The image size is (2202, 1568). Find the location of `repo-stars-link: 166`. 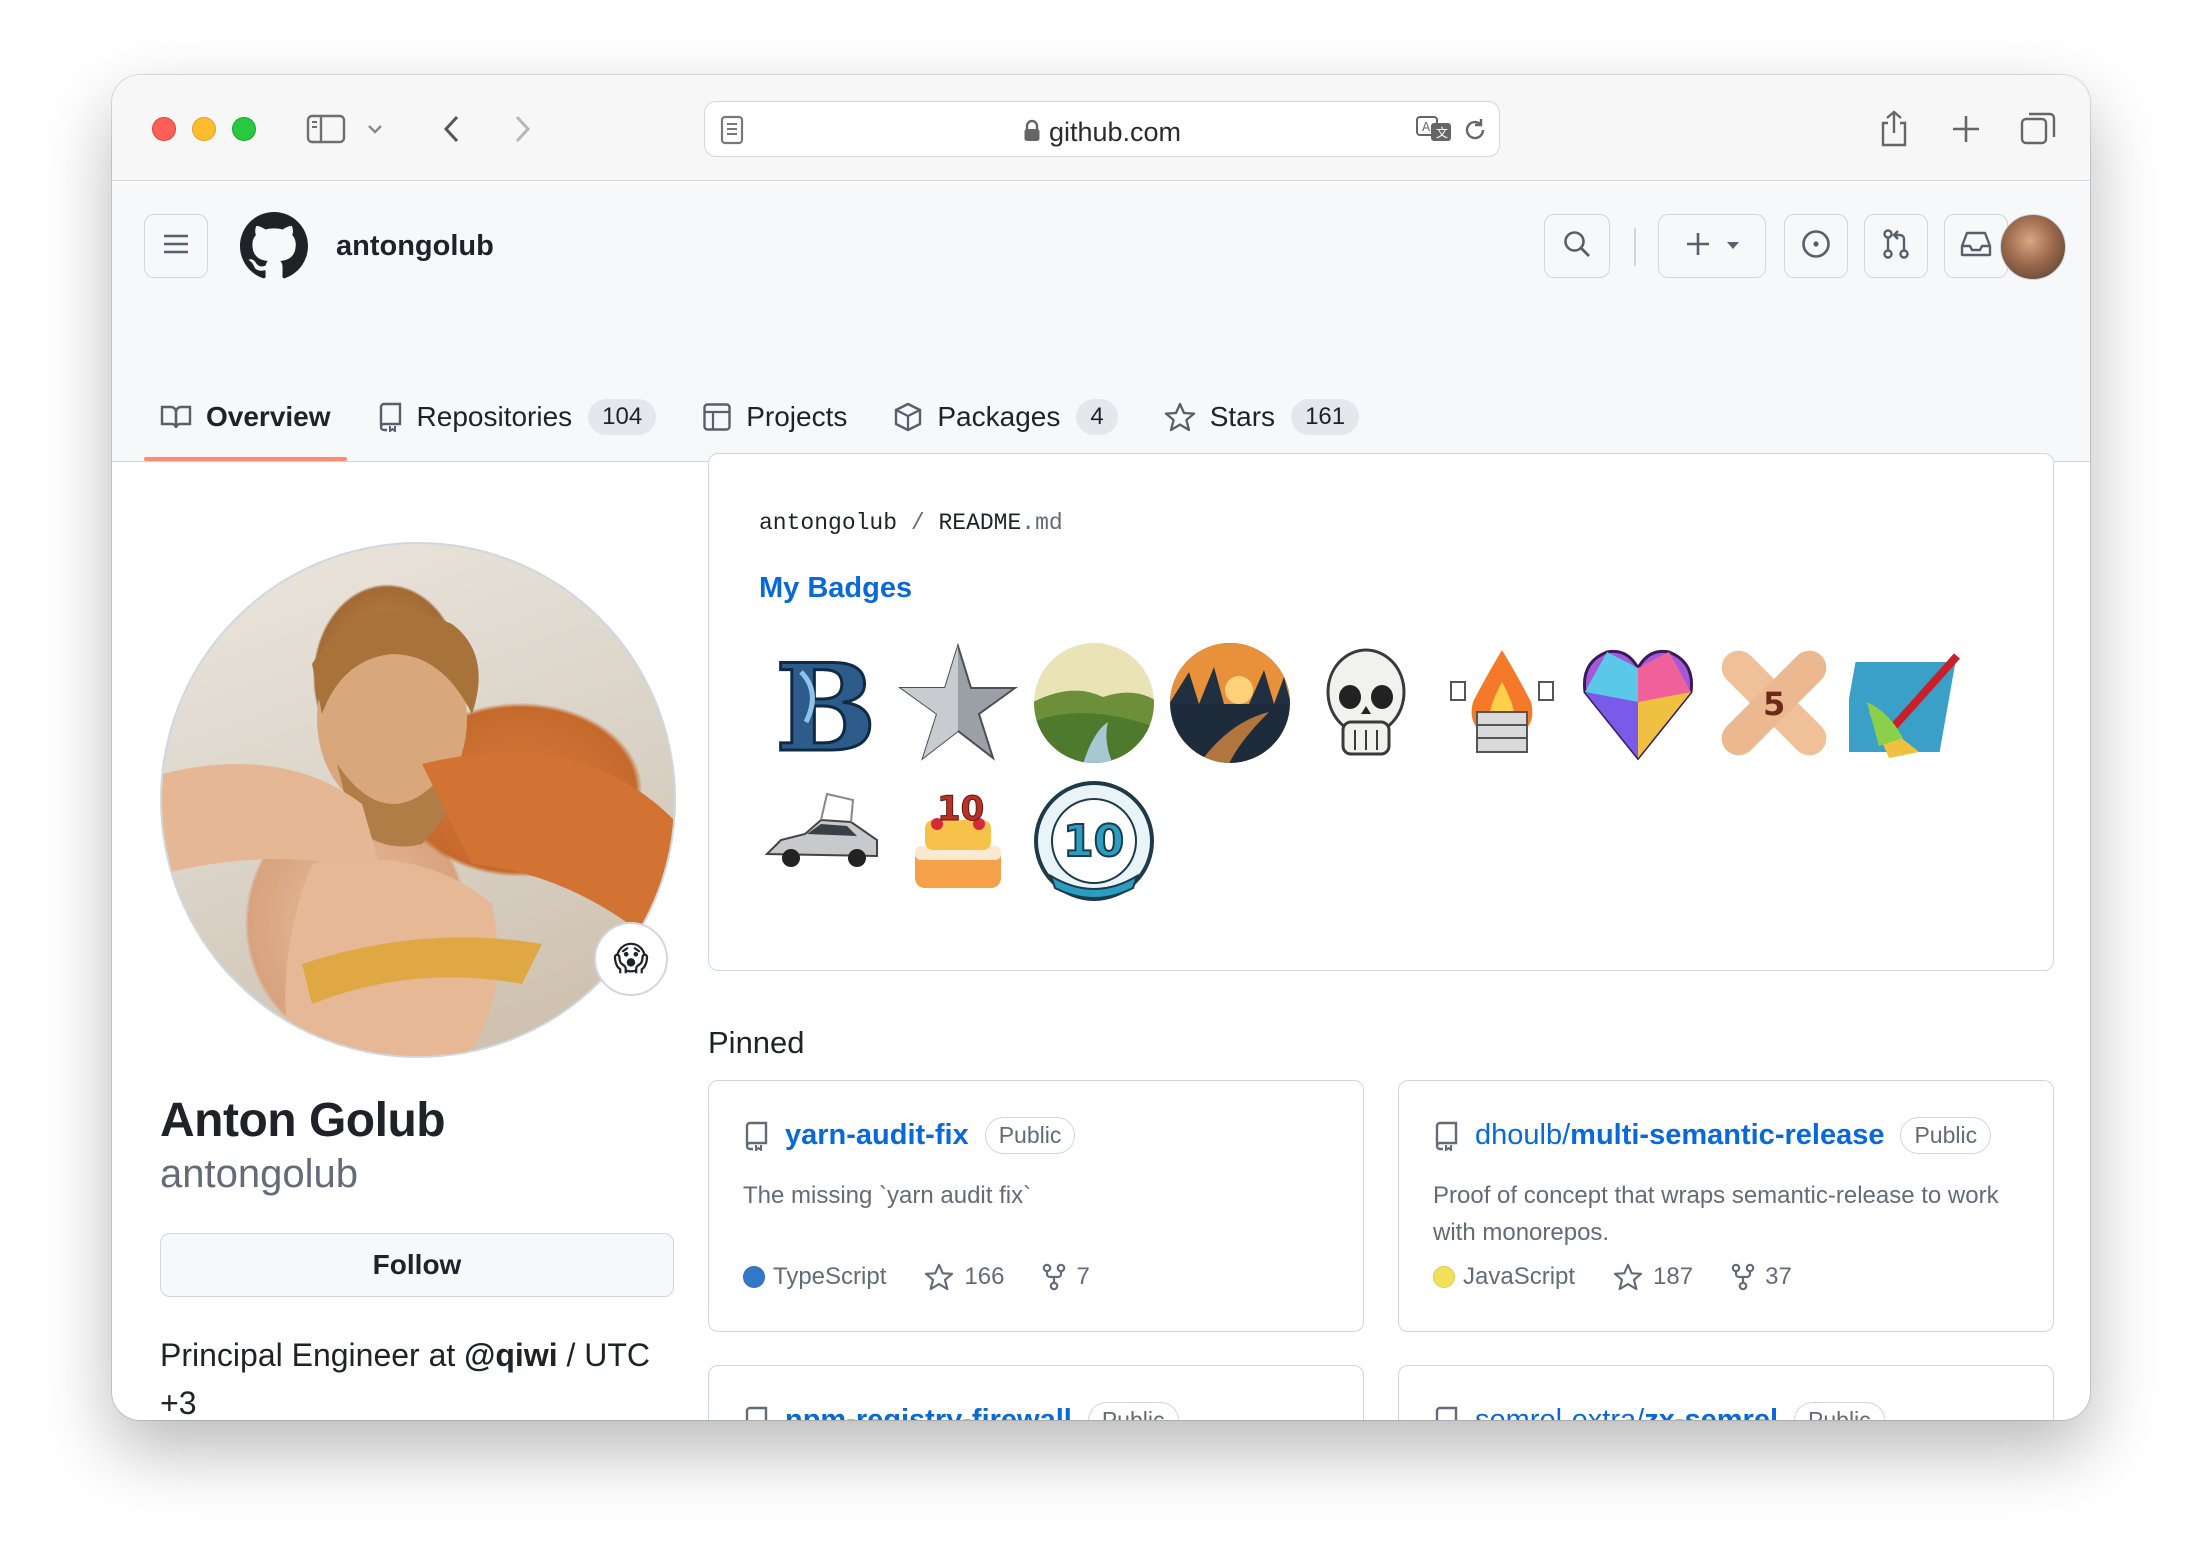

repo-stars-link: 166 is located at coordinates (964, 1277).